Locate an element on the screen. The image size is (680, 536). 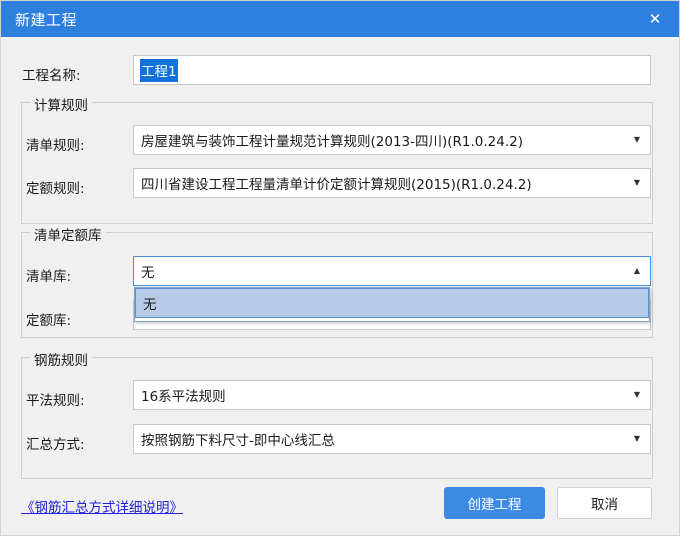
group-calc-rules-title: 计算规则 is located at coordinates (61, 104).